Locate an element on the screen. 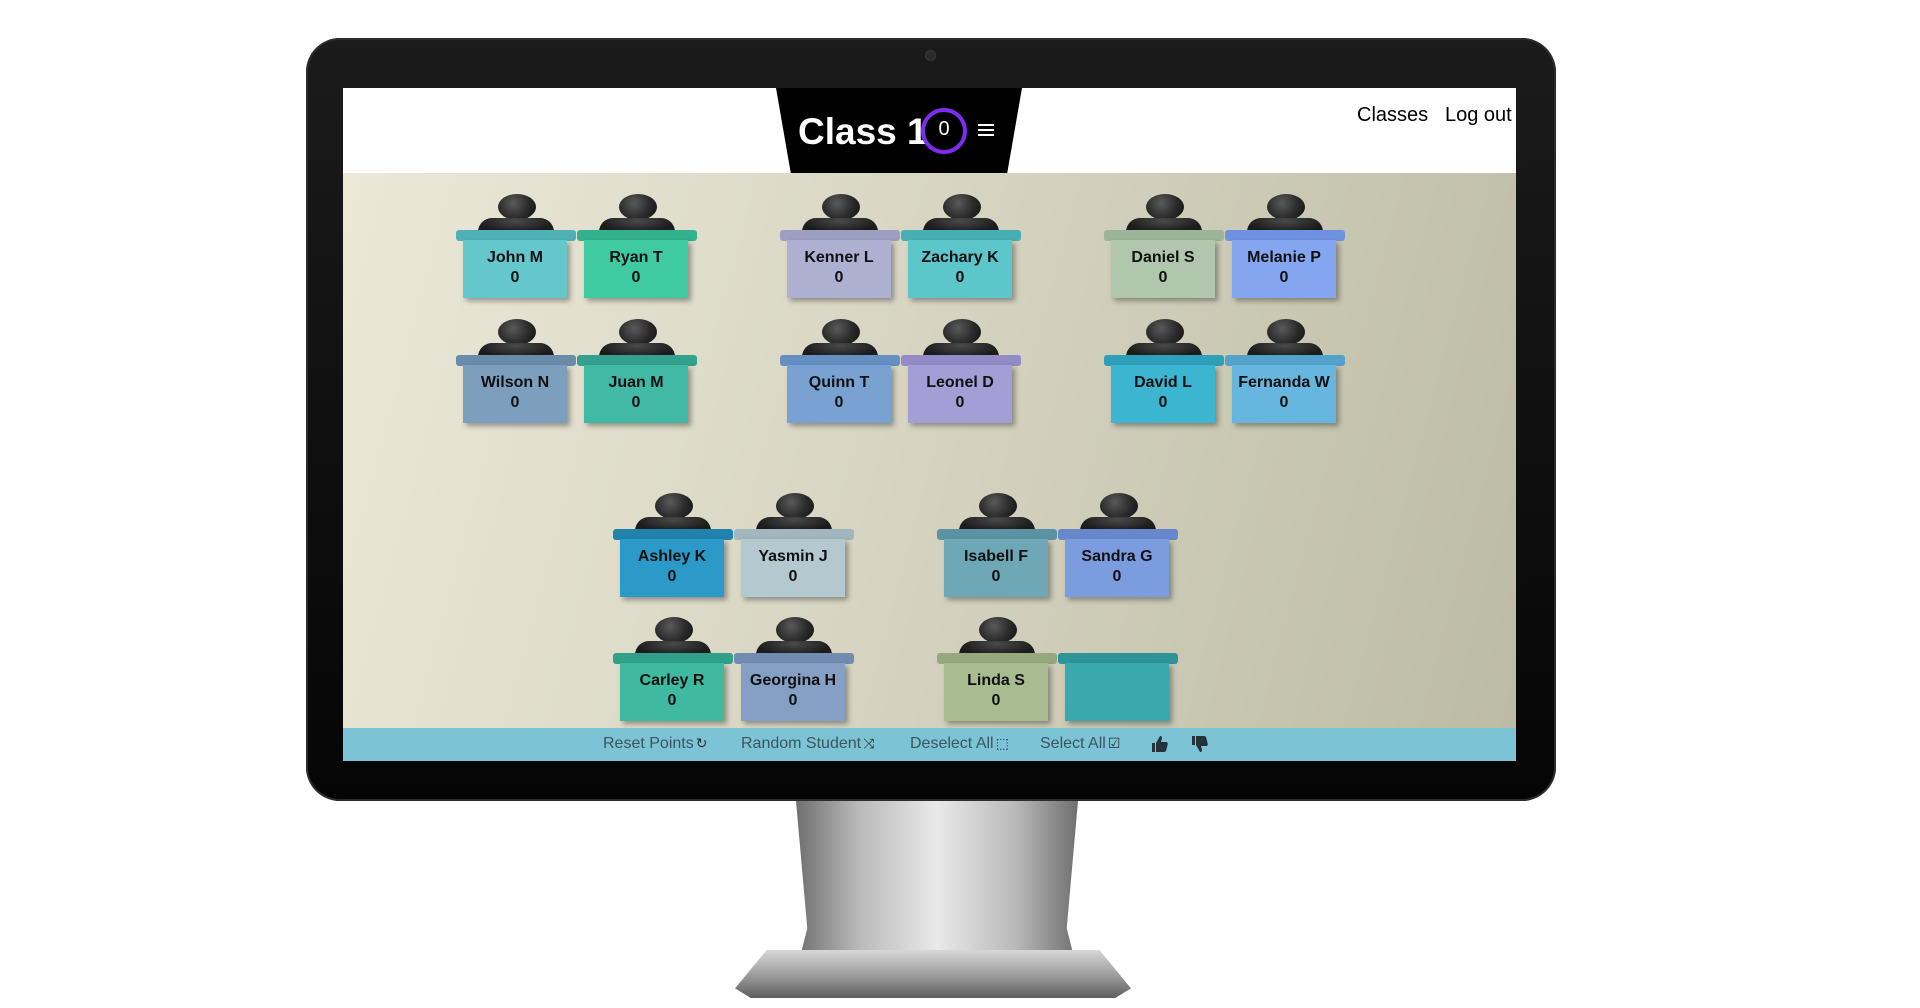 The width and height of the screenshot is (1920, 1008). select-all-button: Select All ☑ is located at coordinates (1080, 744).